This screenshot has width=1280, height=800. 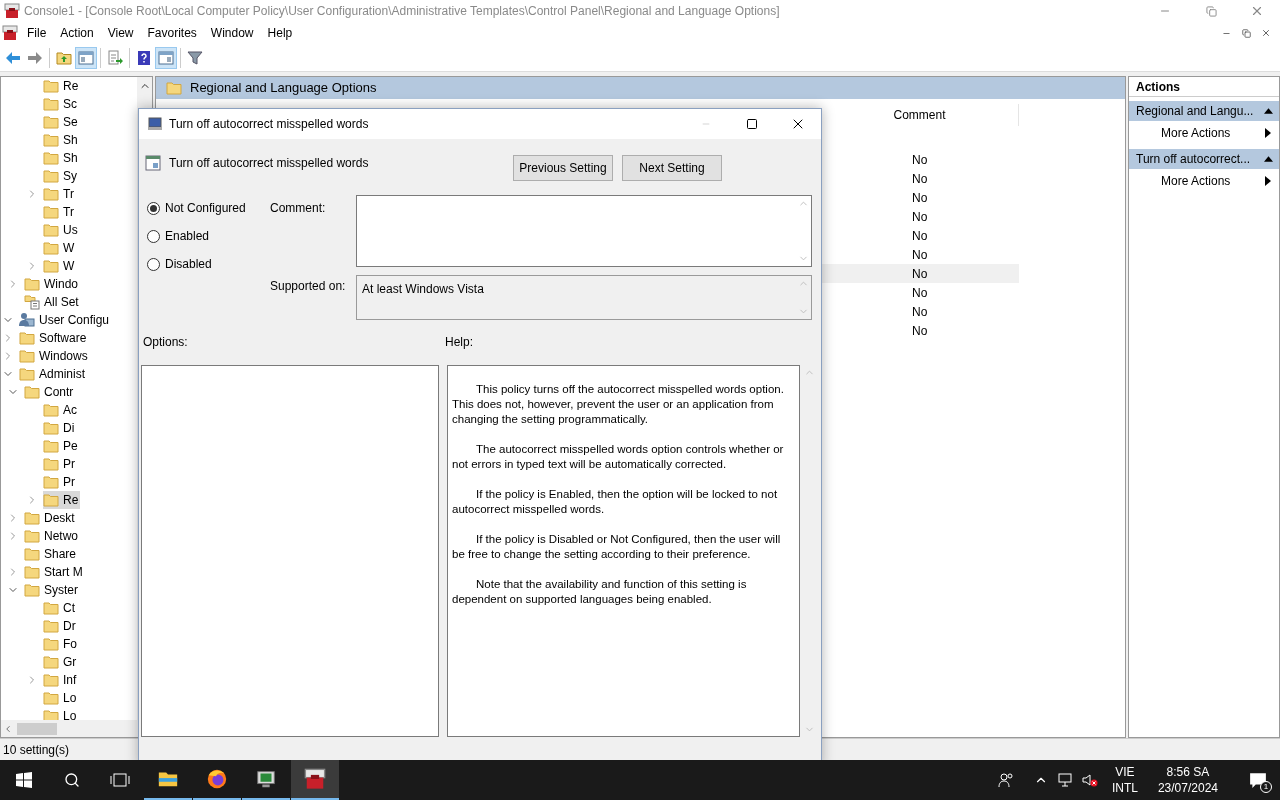 What do you see at coordinates (208, 264) in the screenshot?
I see `state-radio: Disabled` at bounding box center [208, 264].